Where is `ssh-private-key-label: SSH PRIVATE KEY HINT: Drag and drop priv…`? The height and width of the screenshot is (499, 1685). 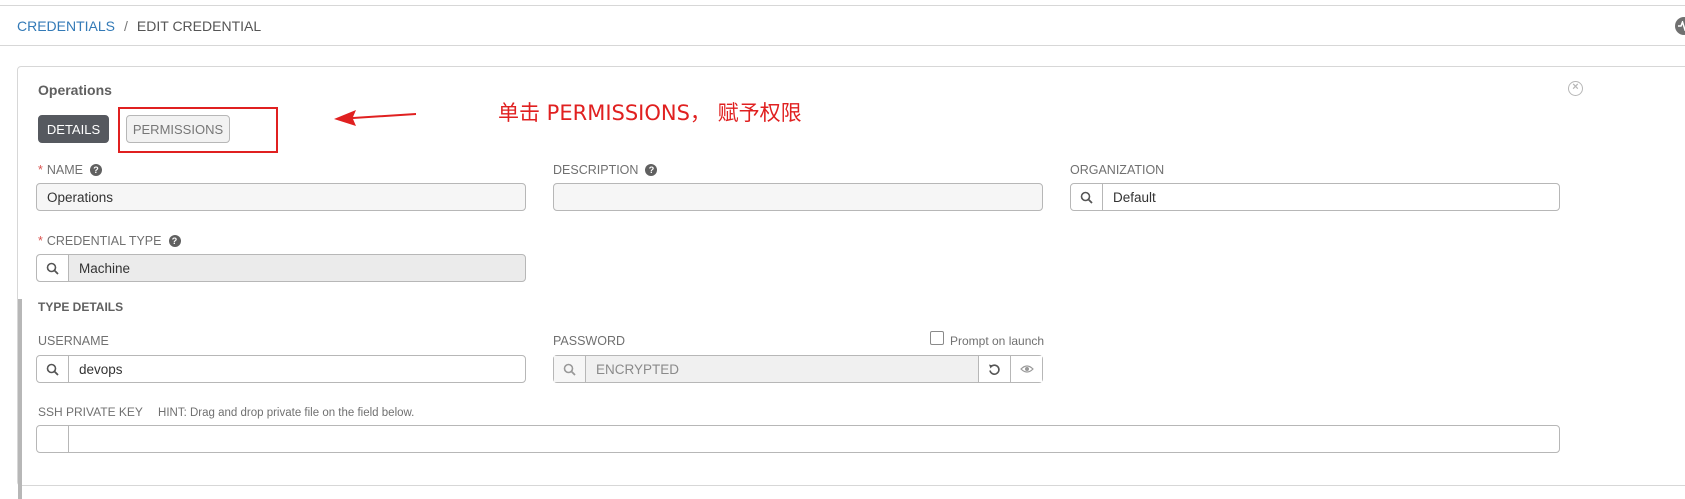 ssh-private-key-label: SSH PRIVATE KEY HINT: Drag and drop priv… is located at coordinates (226, 412).